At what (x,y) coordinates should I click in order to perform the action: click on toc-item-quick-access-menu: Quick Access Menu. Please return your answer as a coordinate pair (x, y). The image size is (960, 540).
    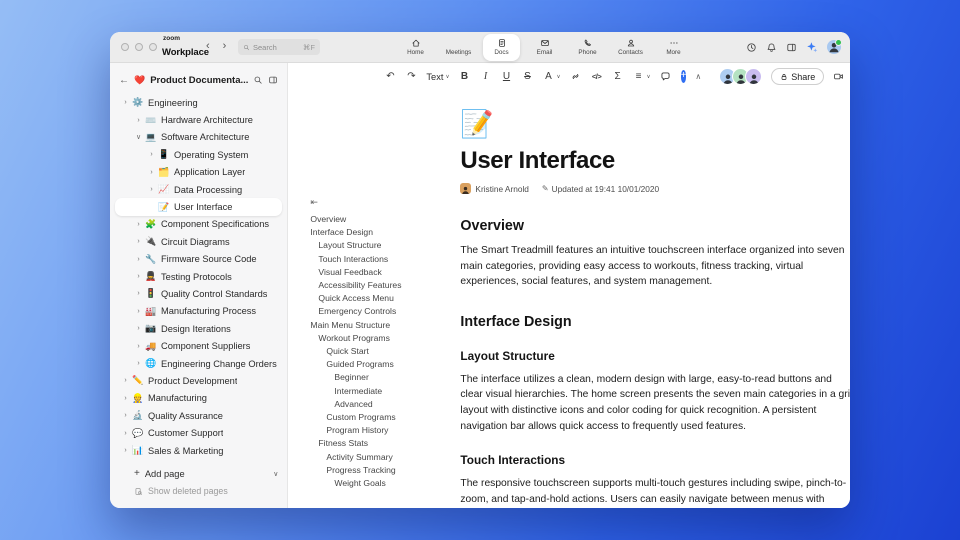
    Looking at the image, I should click on (383, 298).